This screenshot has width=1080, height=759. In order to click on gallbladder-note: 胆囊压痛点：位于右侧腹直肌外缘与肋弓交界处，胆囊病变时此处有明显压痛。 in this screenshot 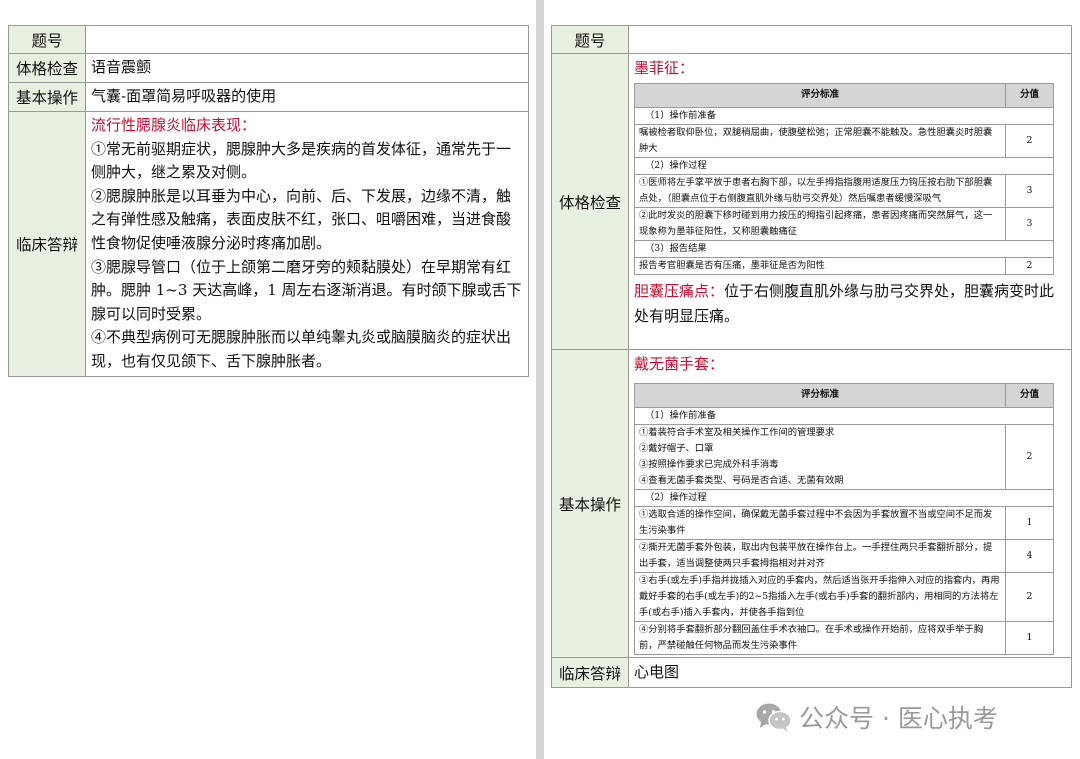, I will do `click(850, 304)`.